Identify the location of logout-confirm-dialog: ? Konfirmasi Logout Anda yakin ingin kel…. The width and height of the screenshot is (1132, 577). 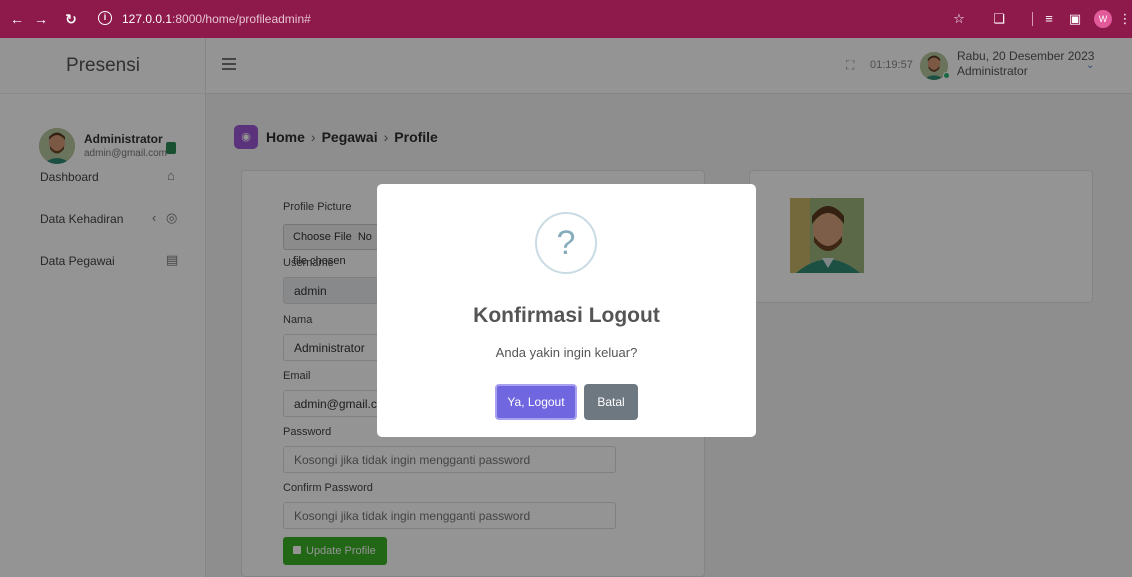
(566, 310).